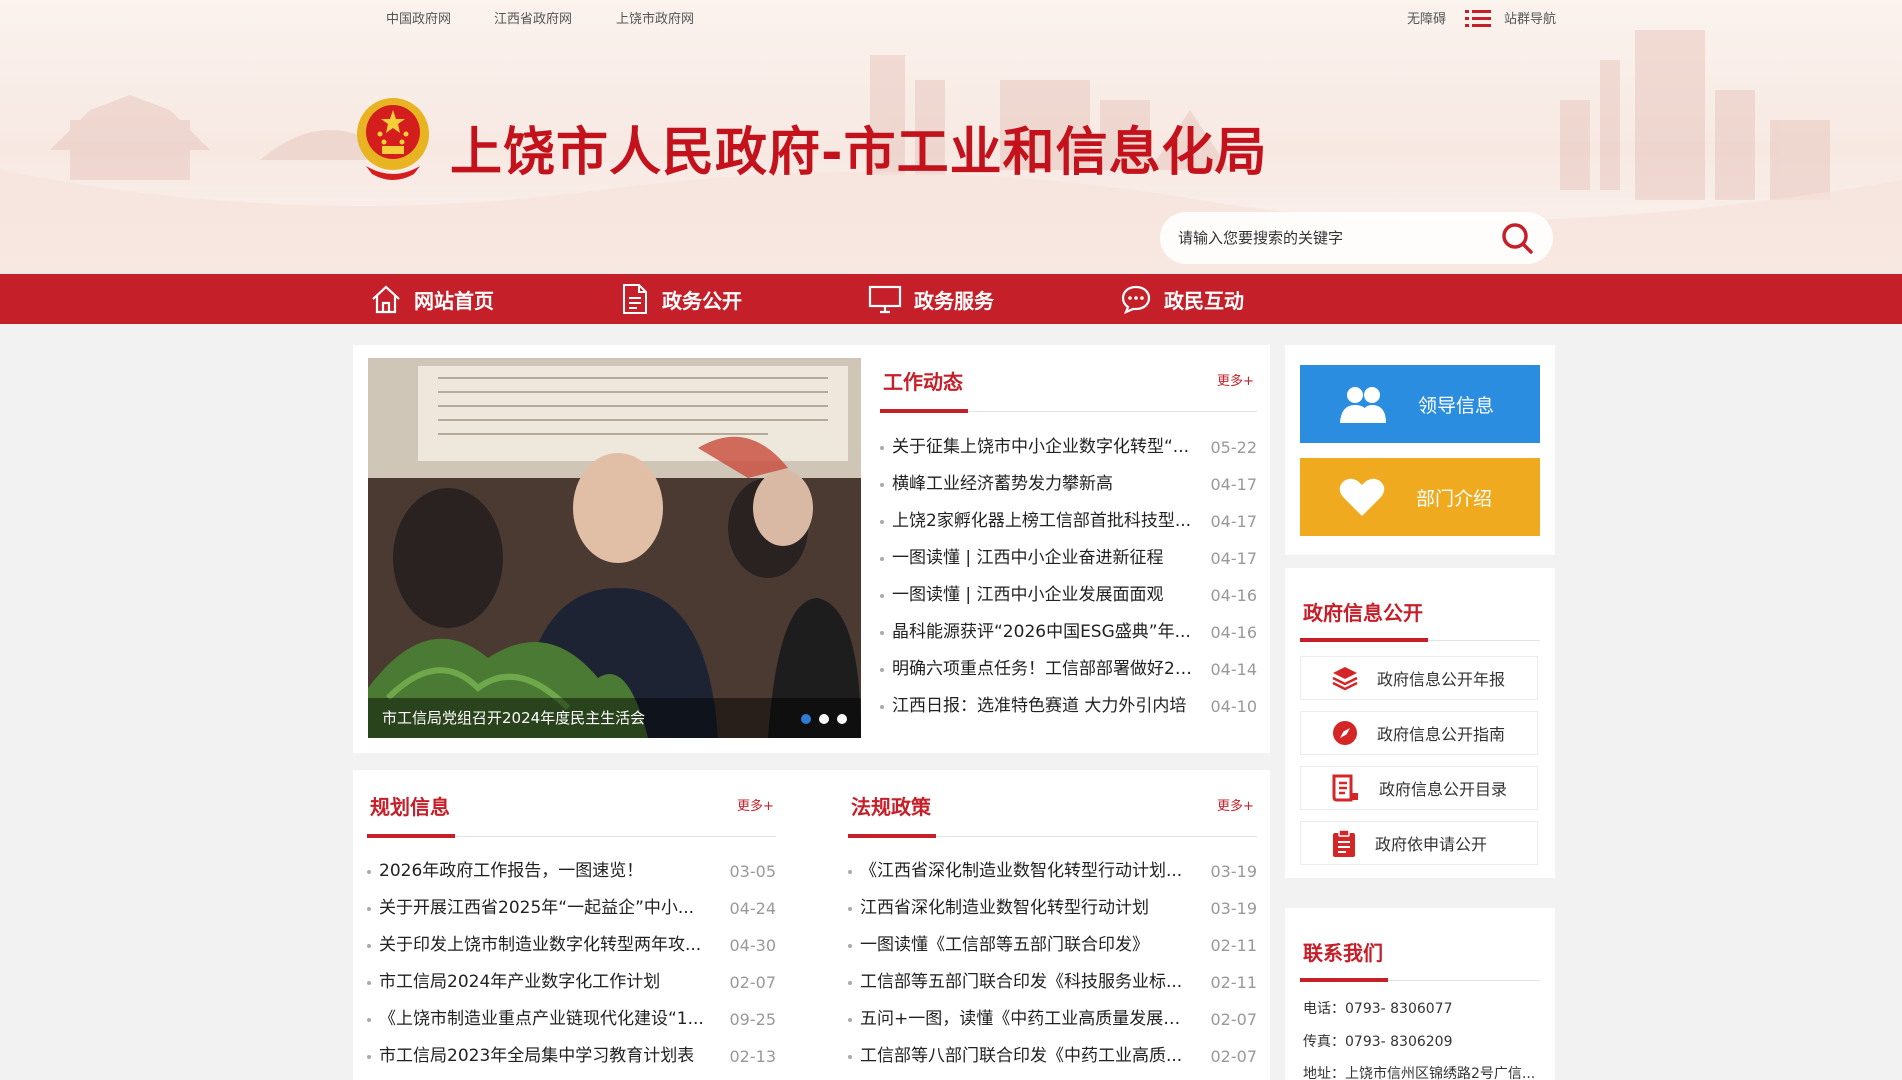 Image resolution: width=1902 pixels, height=1080 pixels. Describe the element at coordinates (410, 807) in the screenshot. I see `planning-title: 规划信息` at that location.